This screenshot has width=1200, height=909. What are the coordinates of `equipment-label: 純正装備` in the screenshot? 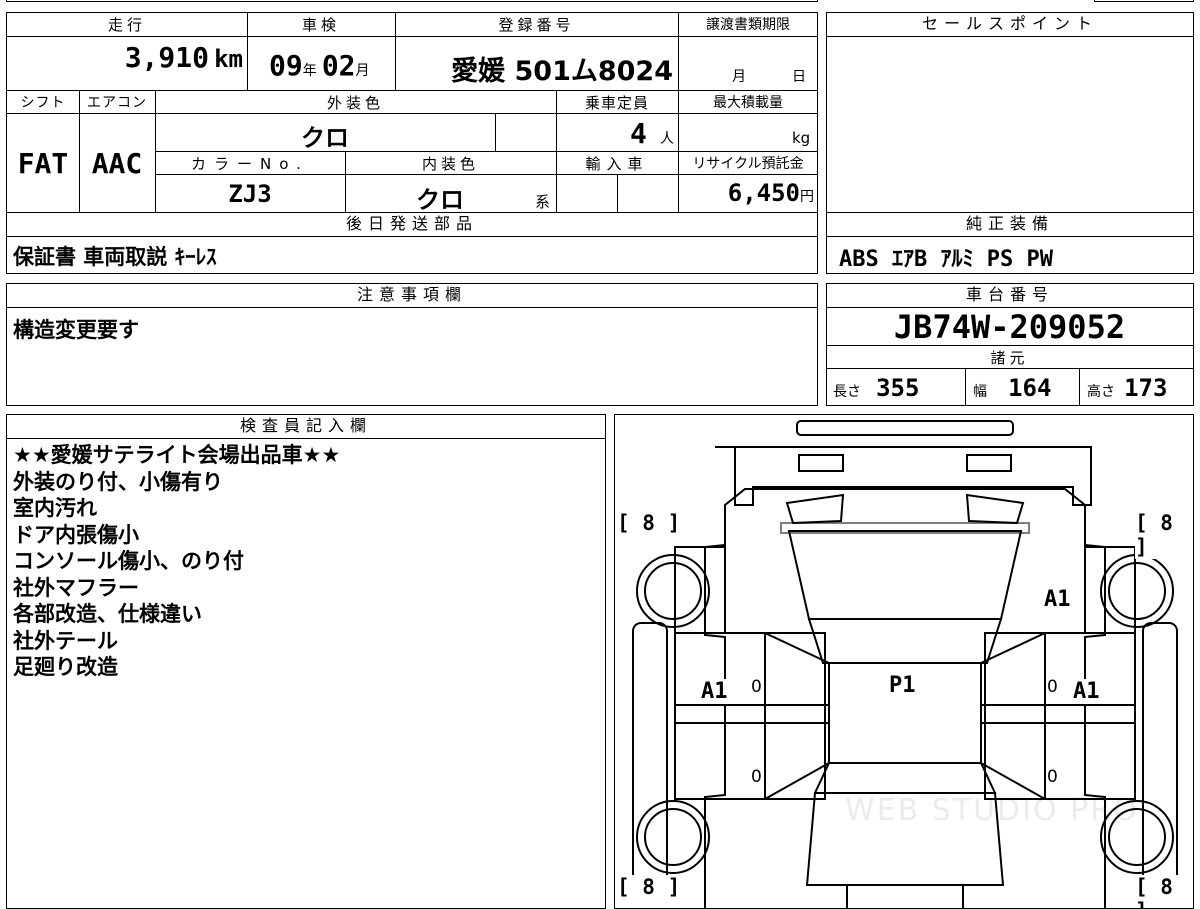 It's located at (1010, 225).